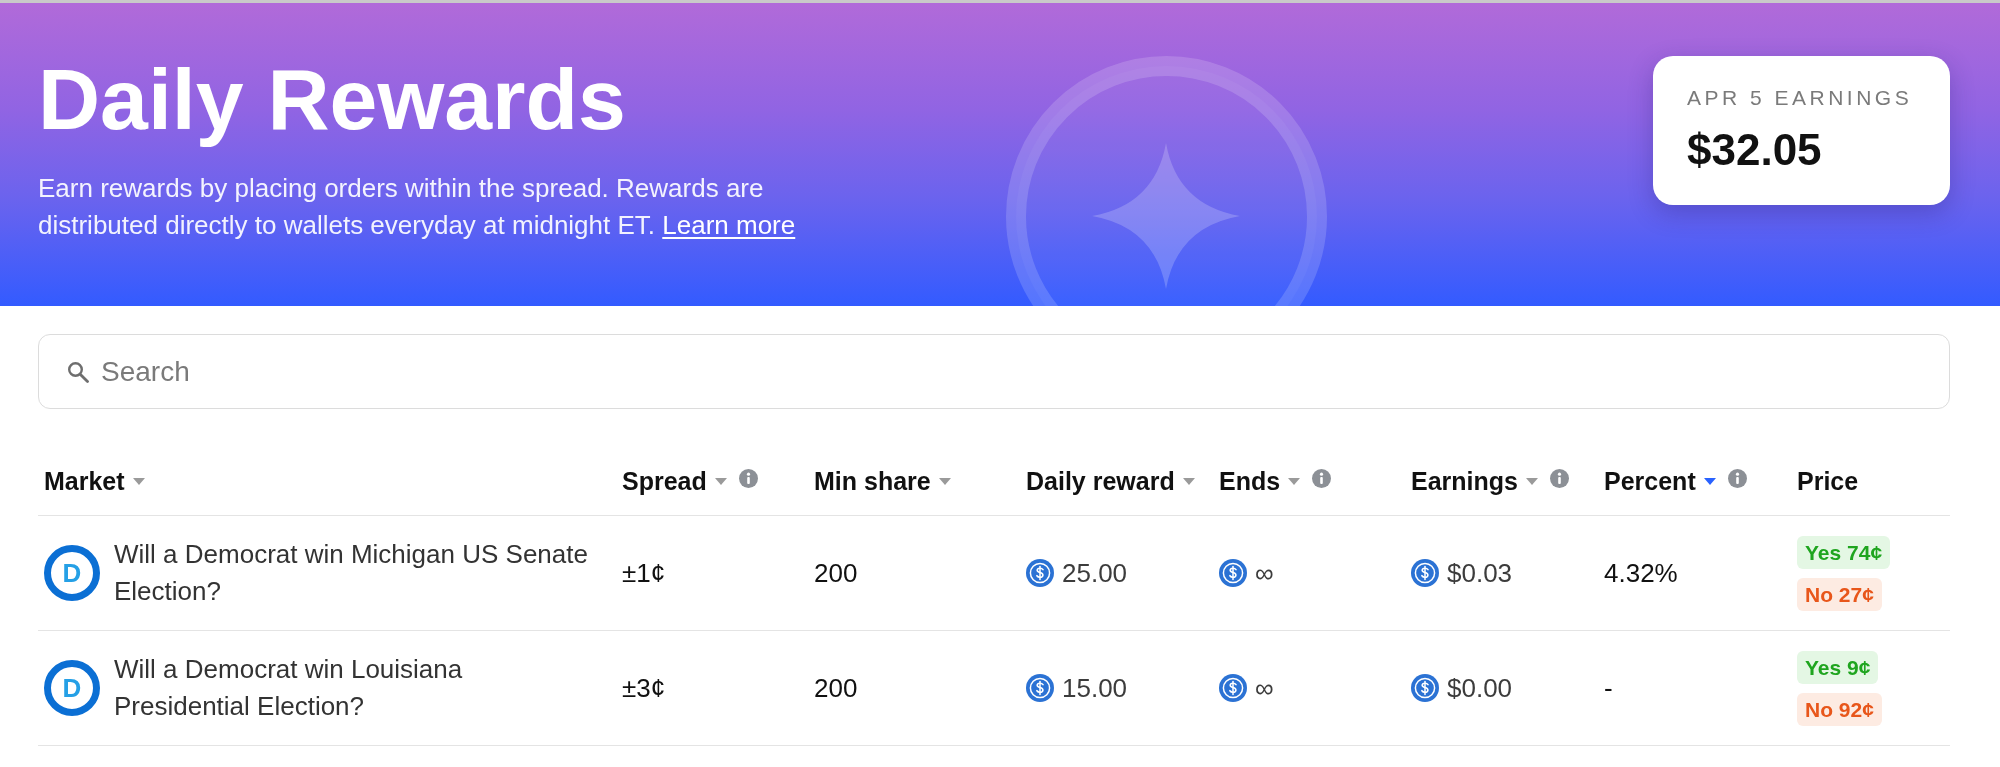 The width and height of the screenshot is (2000, 767). What do you see at coordinates (332, 99) in the screenshot?
I see `page-title: Daily Rewards` at bounding box center [332, 99].